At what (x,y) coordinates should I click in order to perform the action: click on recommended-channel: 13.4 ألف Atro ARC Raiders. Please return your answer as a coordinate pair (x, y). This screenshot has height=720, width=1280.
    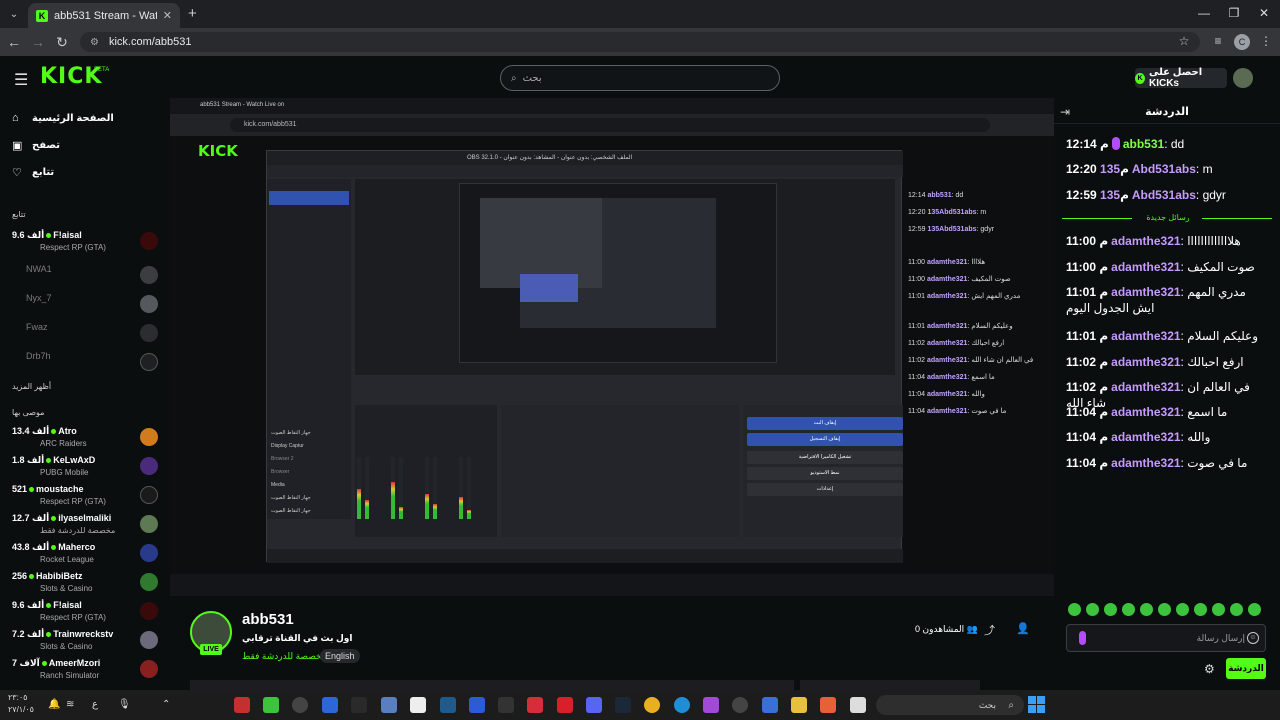
    Looking at the image, I should click on (87, 438).